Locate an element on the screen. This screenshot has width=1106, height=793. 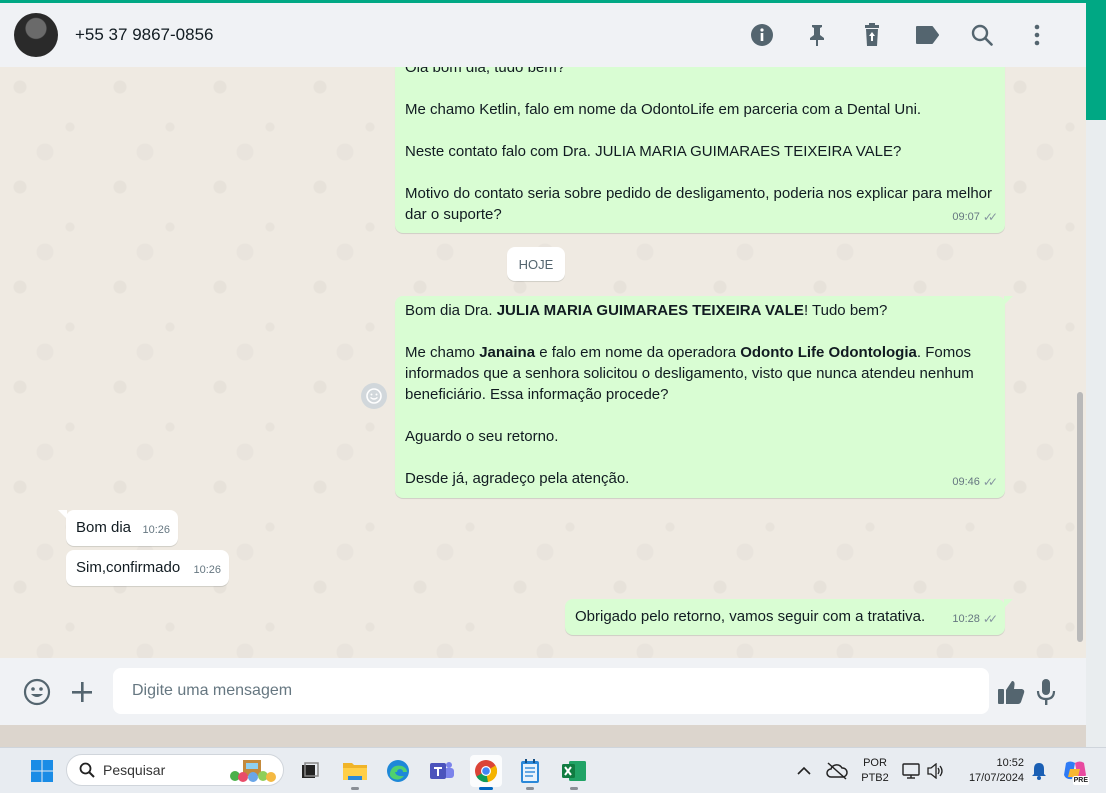
window-right-margin is located at coordinates (1096, 433).